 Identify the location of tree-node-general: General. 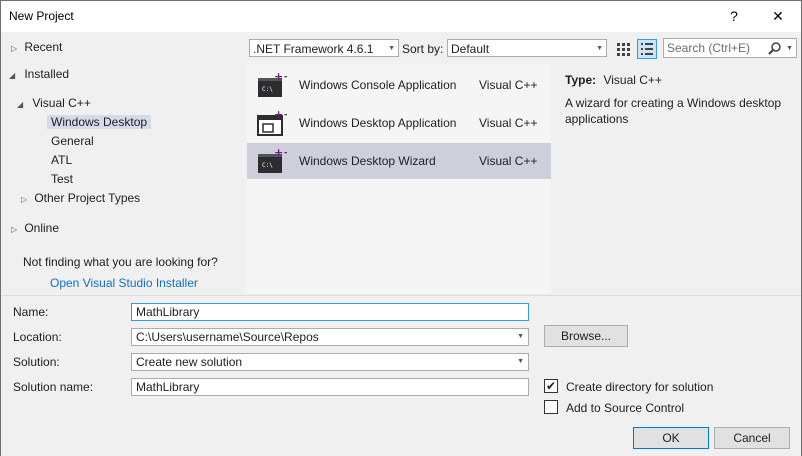
(72, 141).